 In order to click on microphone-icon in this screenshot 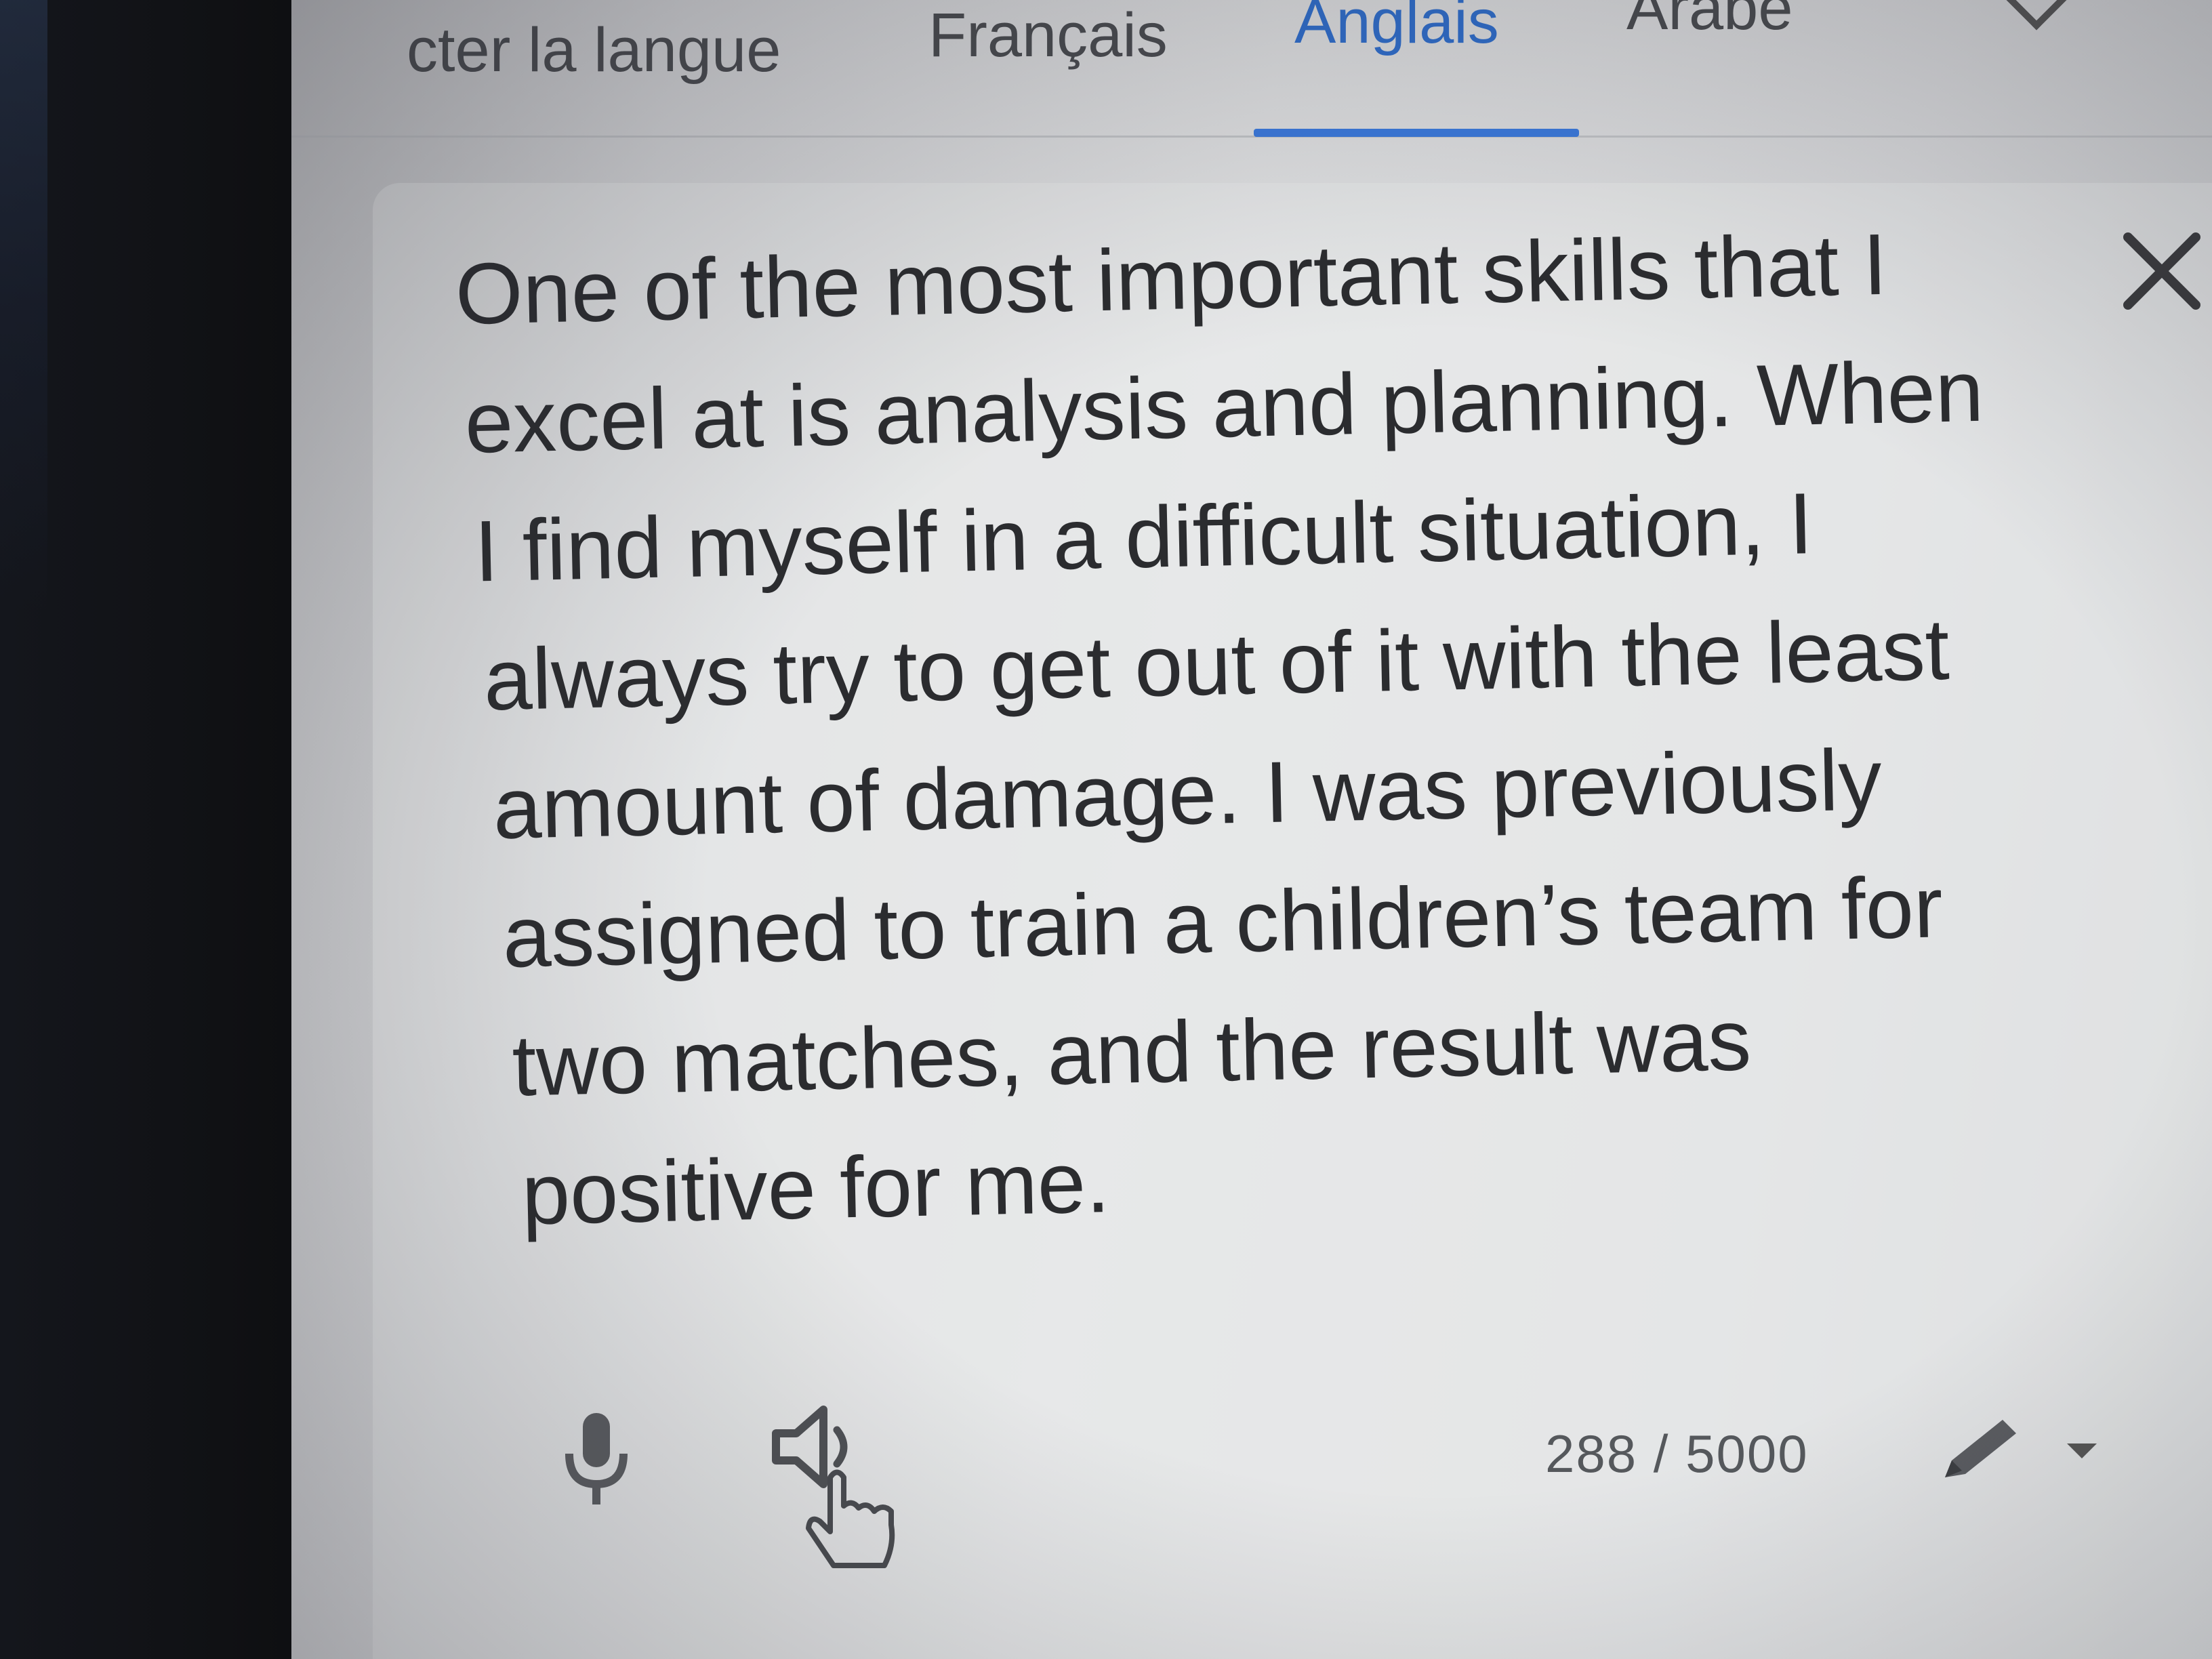, I will do `click(596, 1459)`.